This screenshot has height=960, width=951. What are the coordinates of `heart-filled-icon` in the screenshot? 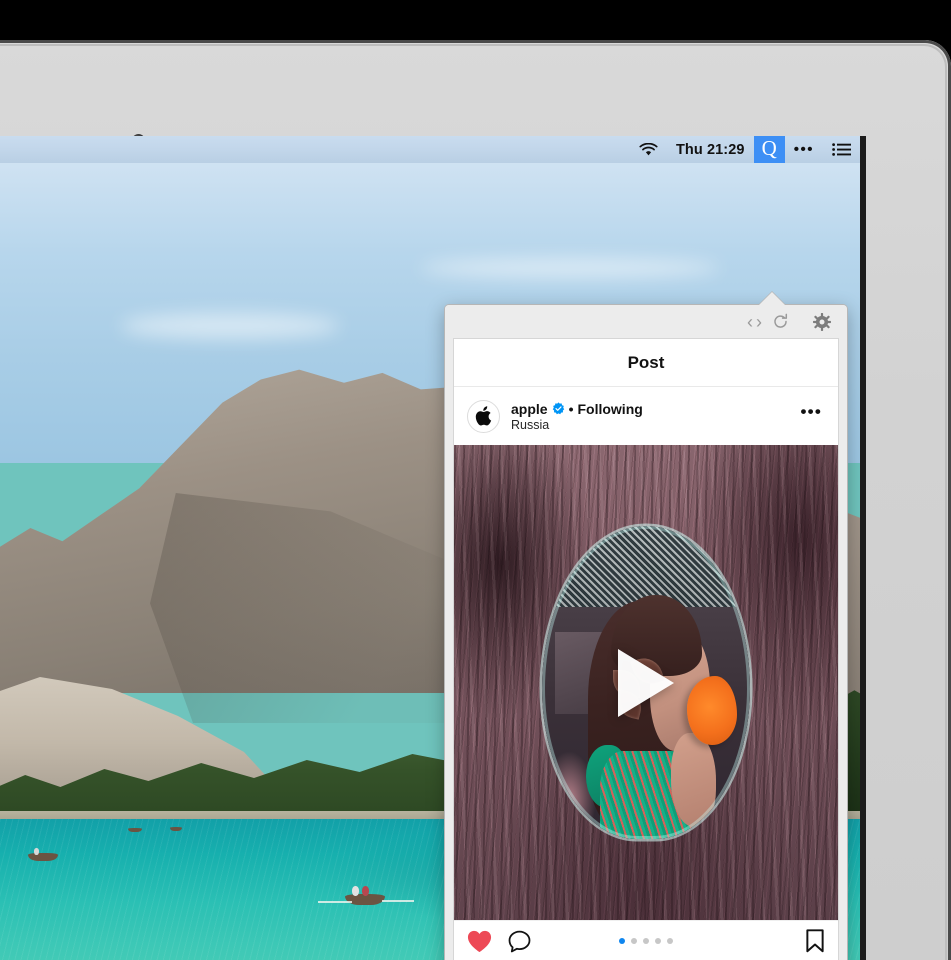 It's located at (479, 941).